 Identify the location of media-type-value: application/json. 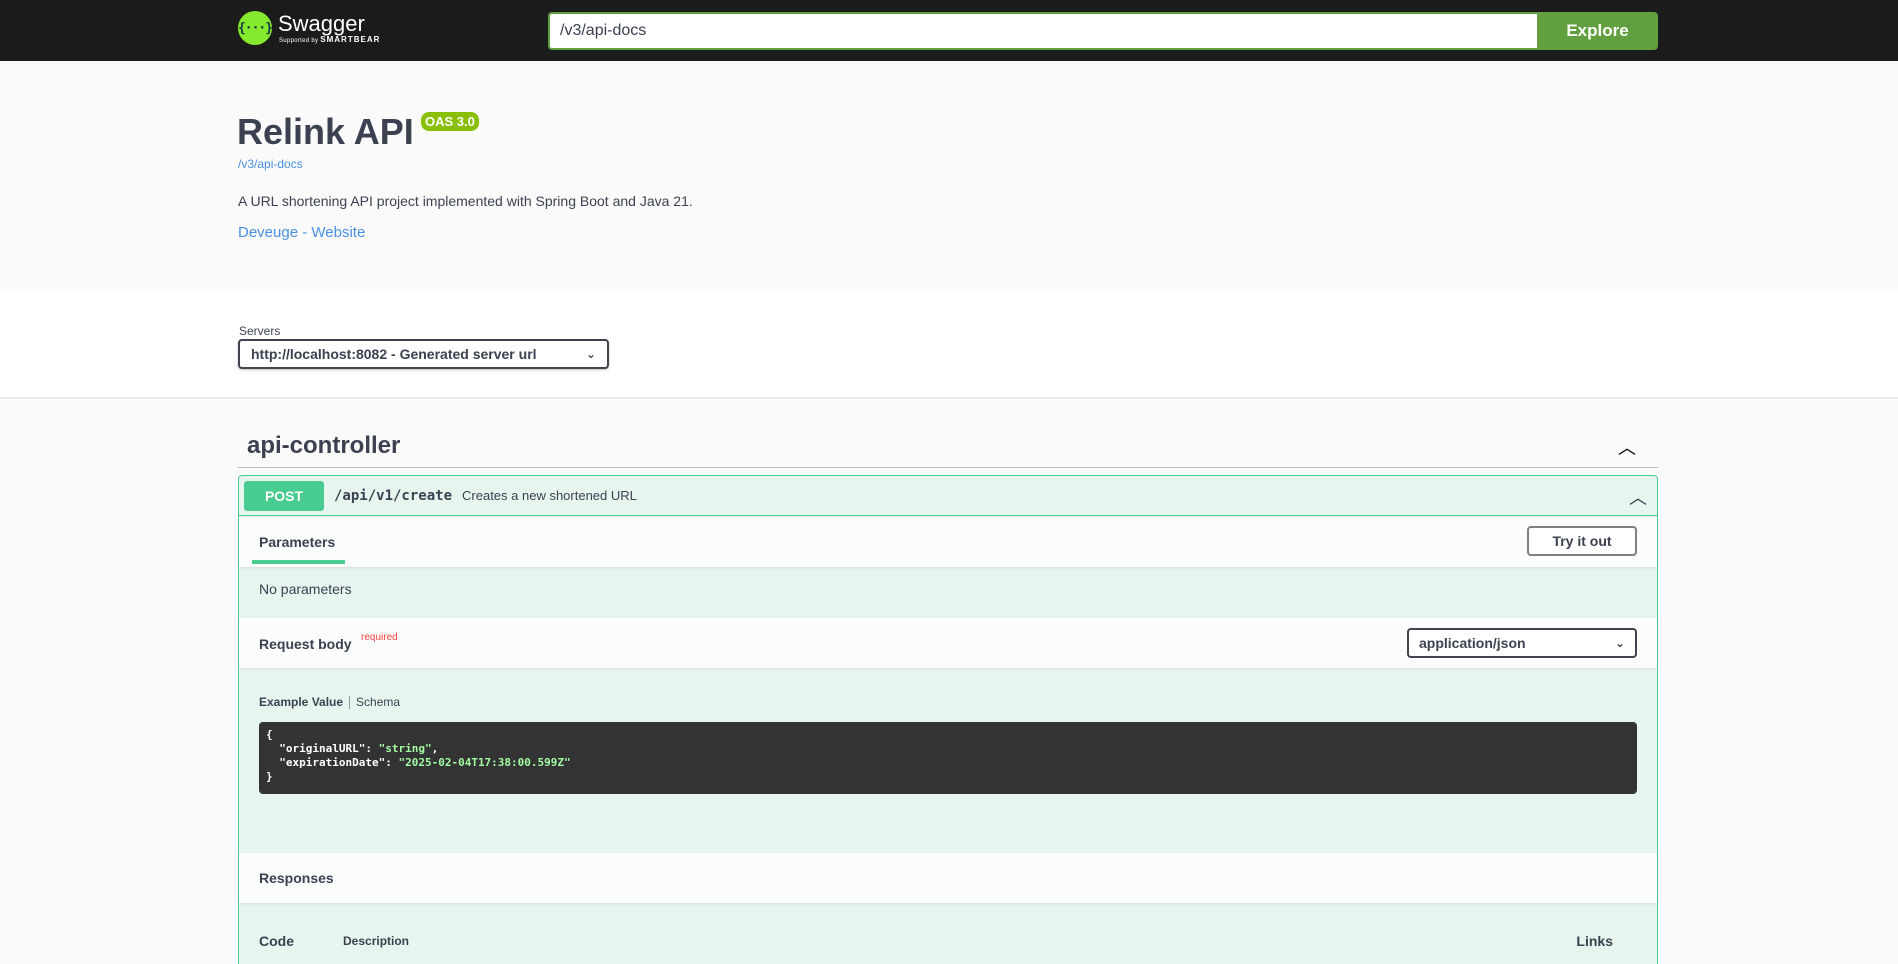
(1472, 643).